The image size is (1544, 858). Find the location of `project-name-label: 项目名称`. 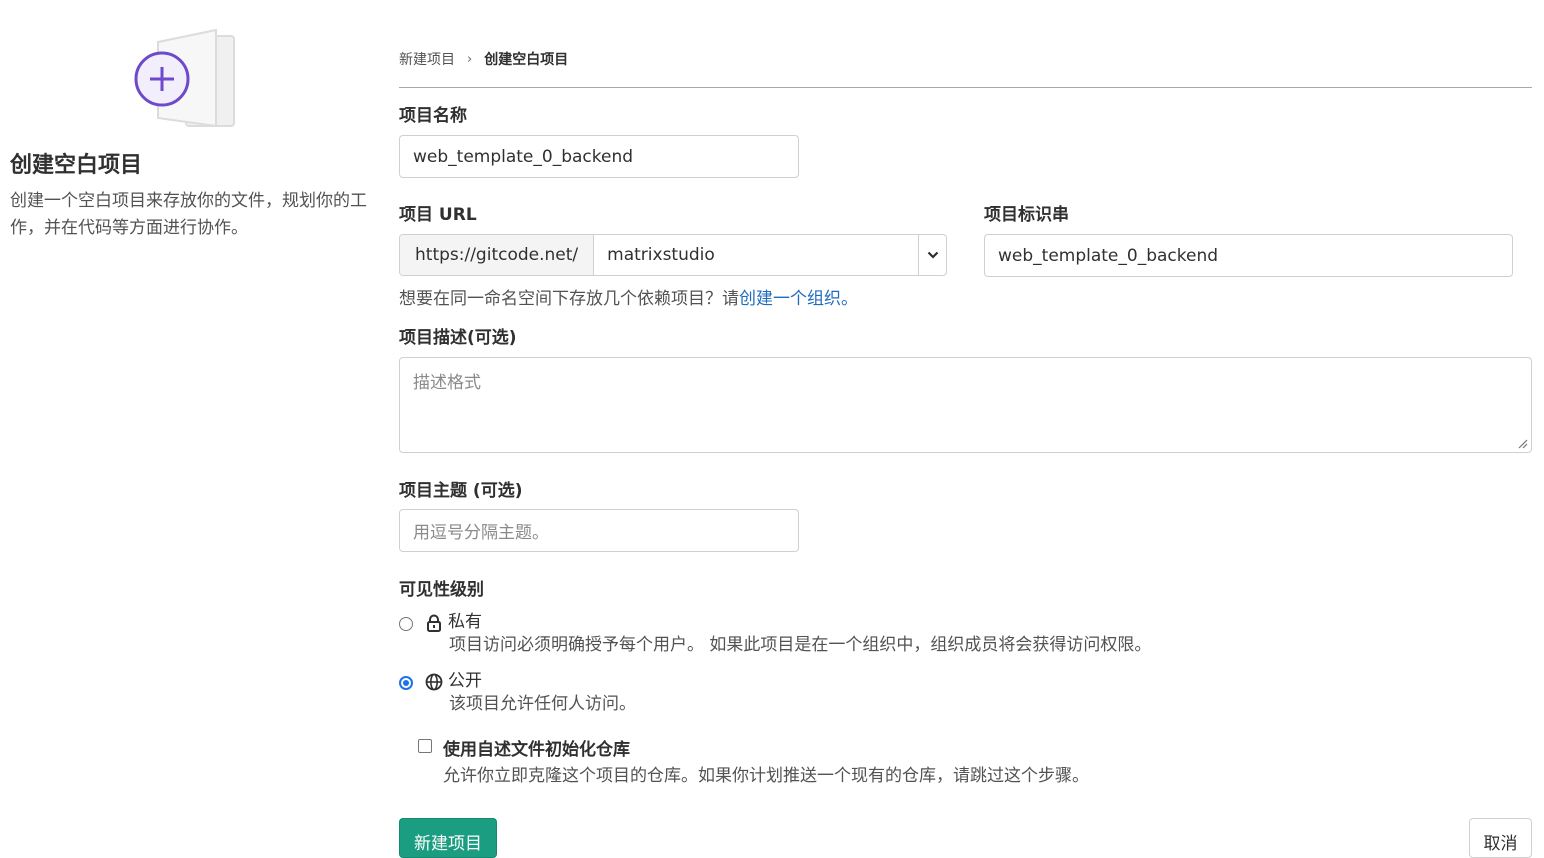

project-name-label: 项目名称 is located at coordinates (433, 116).